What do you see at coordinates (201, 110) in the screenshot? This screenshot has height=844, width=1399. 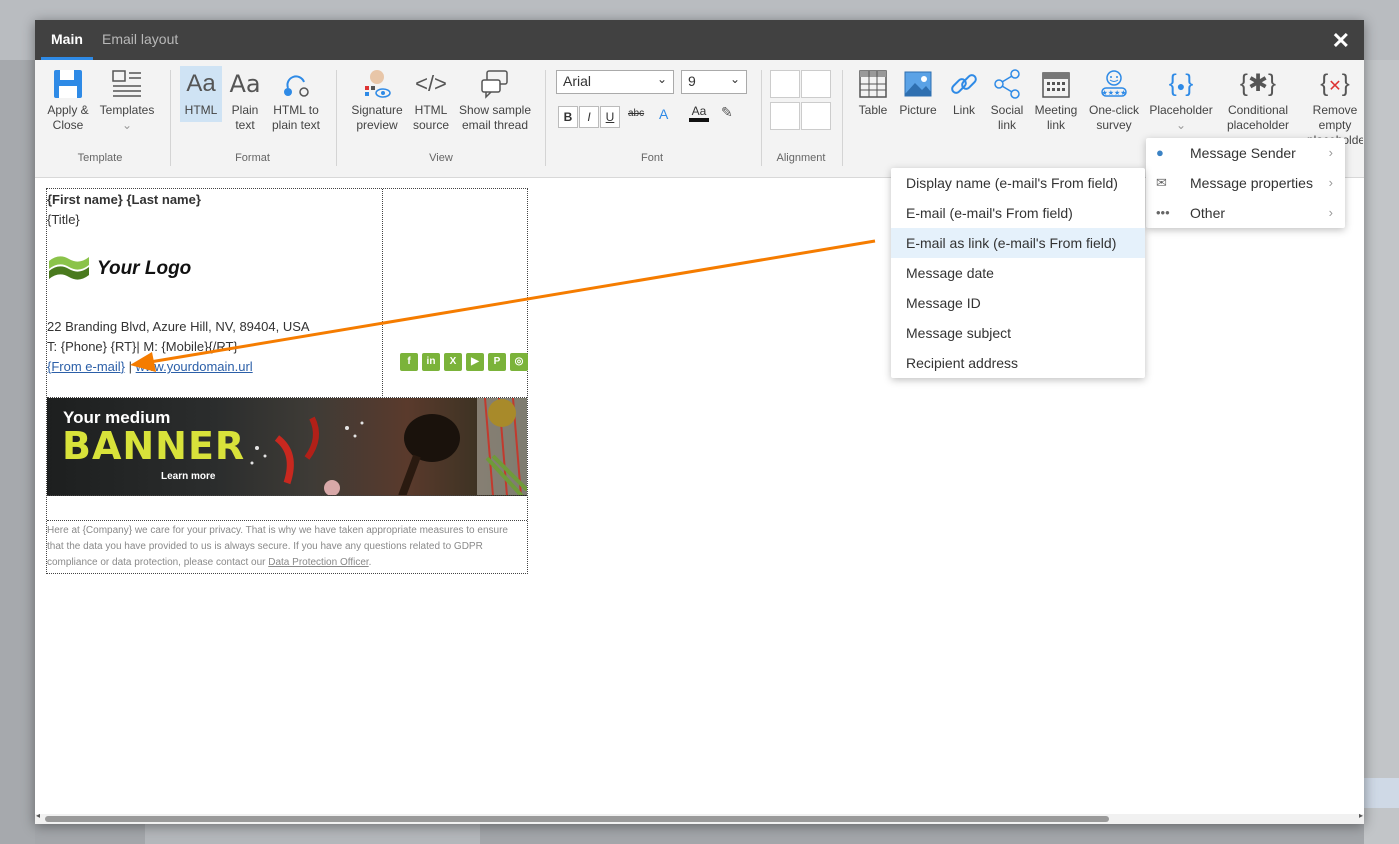 I see `html-label: HTML` at bounding box center [201, 110].